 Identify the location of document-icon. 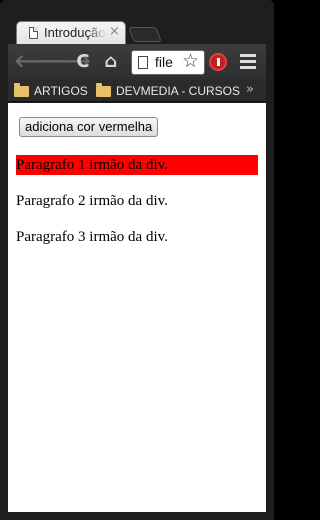
(33, 33).